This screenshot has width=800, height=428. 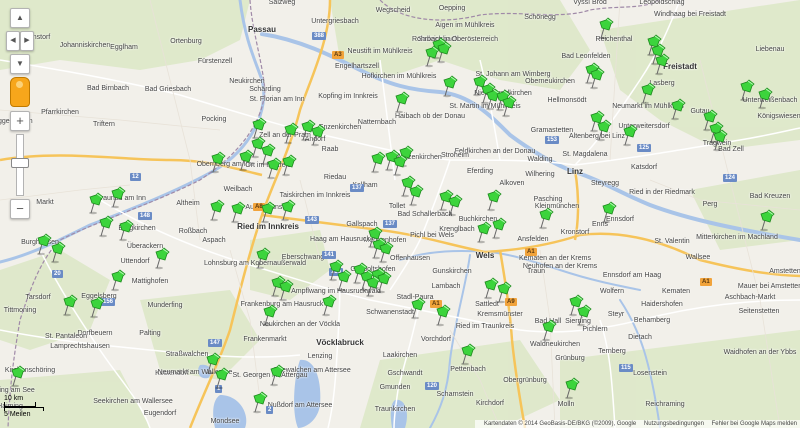 I want to click on place-label: Walding, so click(x=540, y=159).